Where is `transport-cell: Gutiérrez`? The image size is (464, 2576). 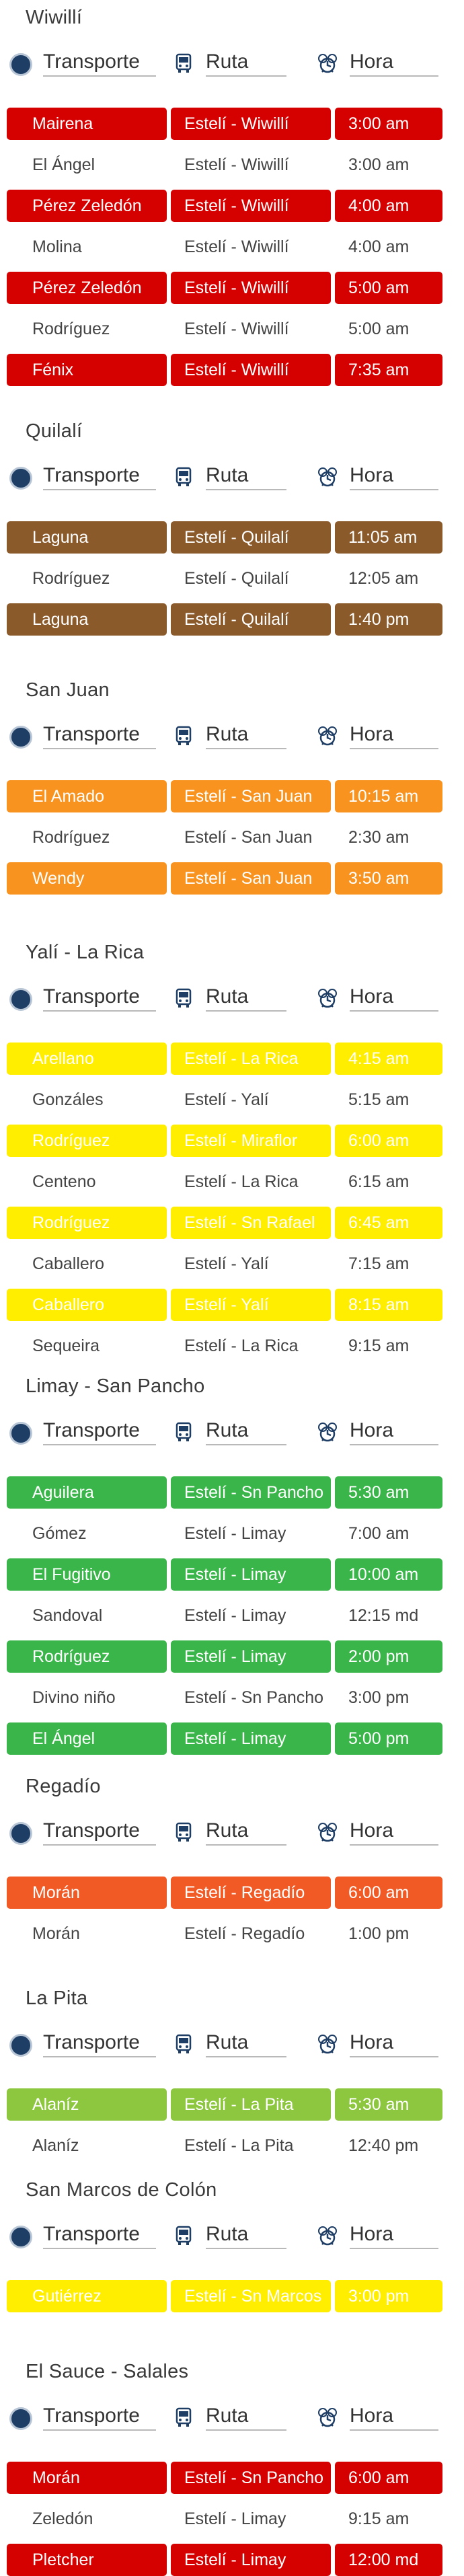 transport-cell: Gutiérrez is located at coordinates (87, 2296).